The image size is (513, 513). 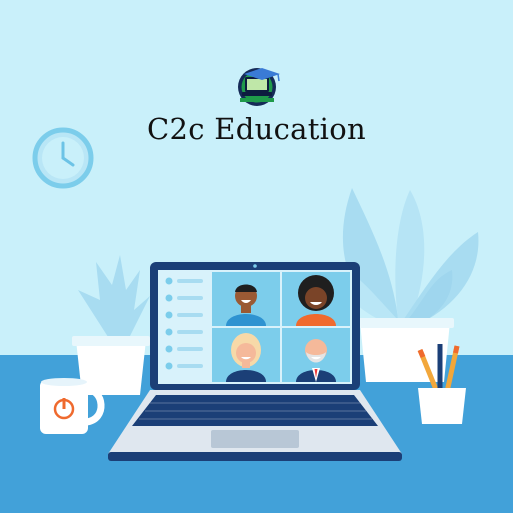 What do you see at coordinates (259, 87) in the screenshot?
I see `logo-icon` at bounding box center [259, 87].